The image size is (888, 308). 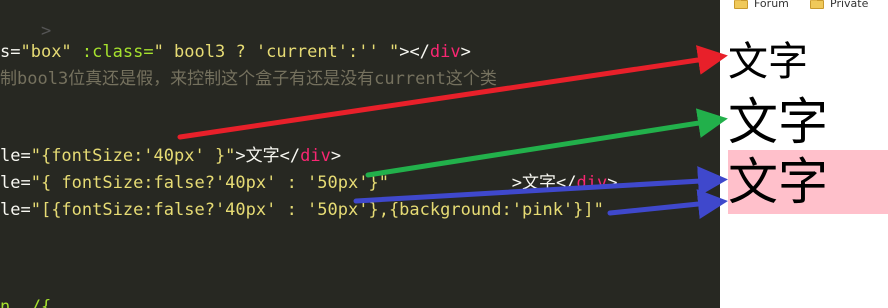 I want to click on code-token: n /{, so click(x=26, y=302).